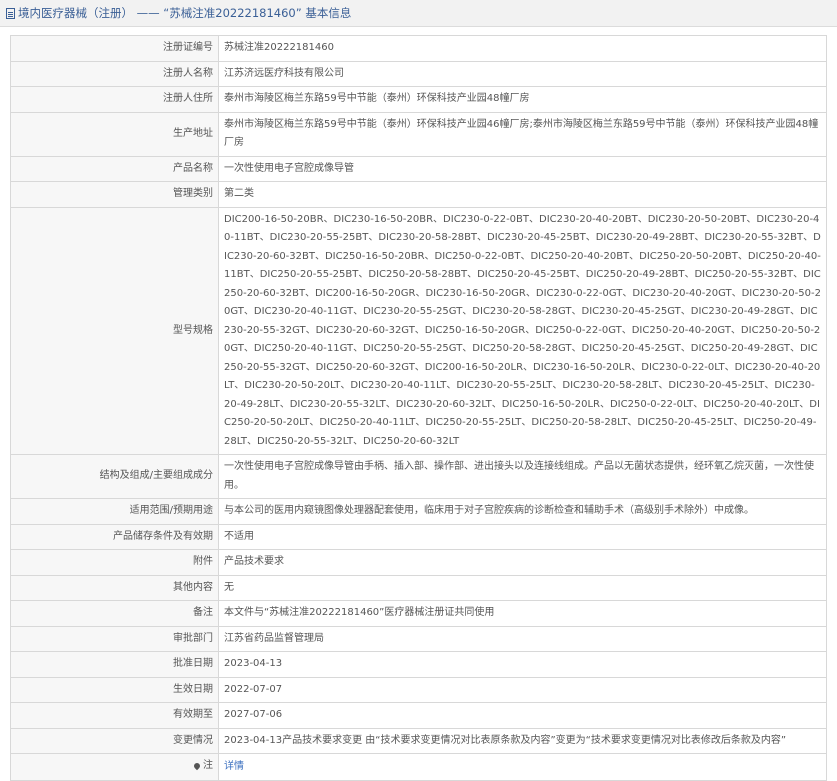 The image size is (837, 781). I want to click on row-label-registrant-name: 注册人名称, so click(114, 73).